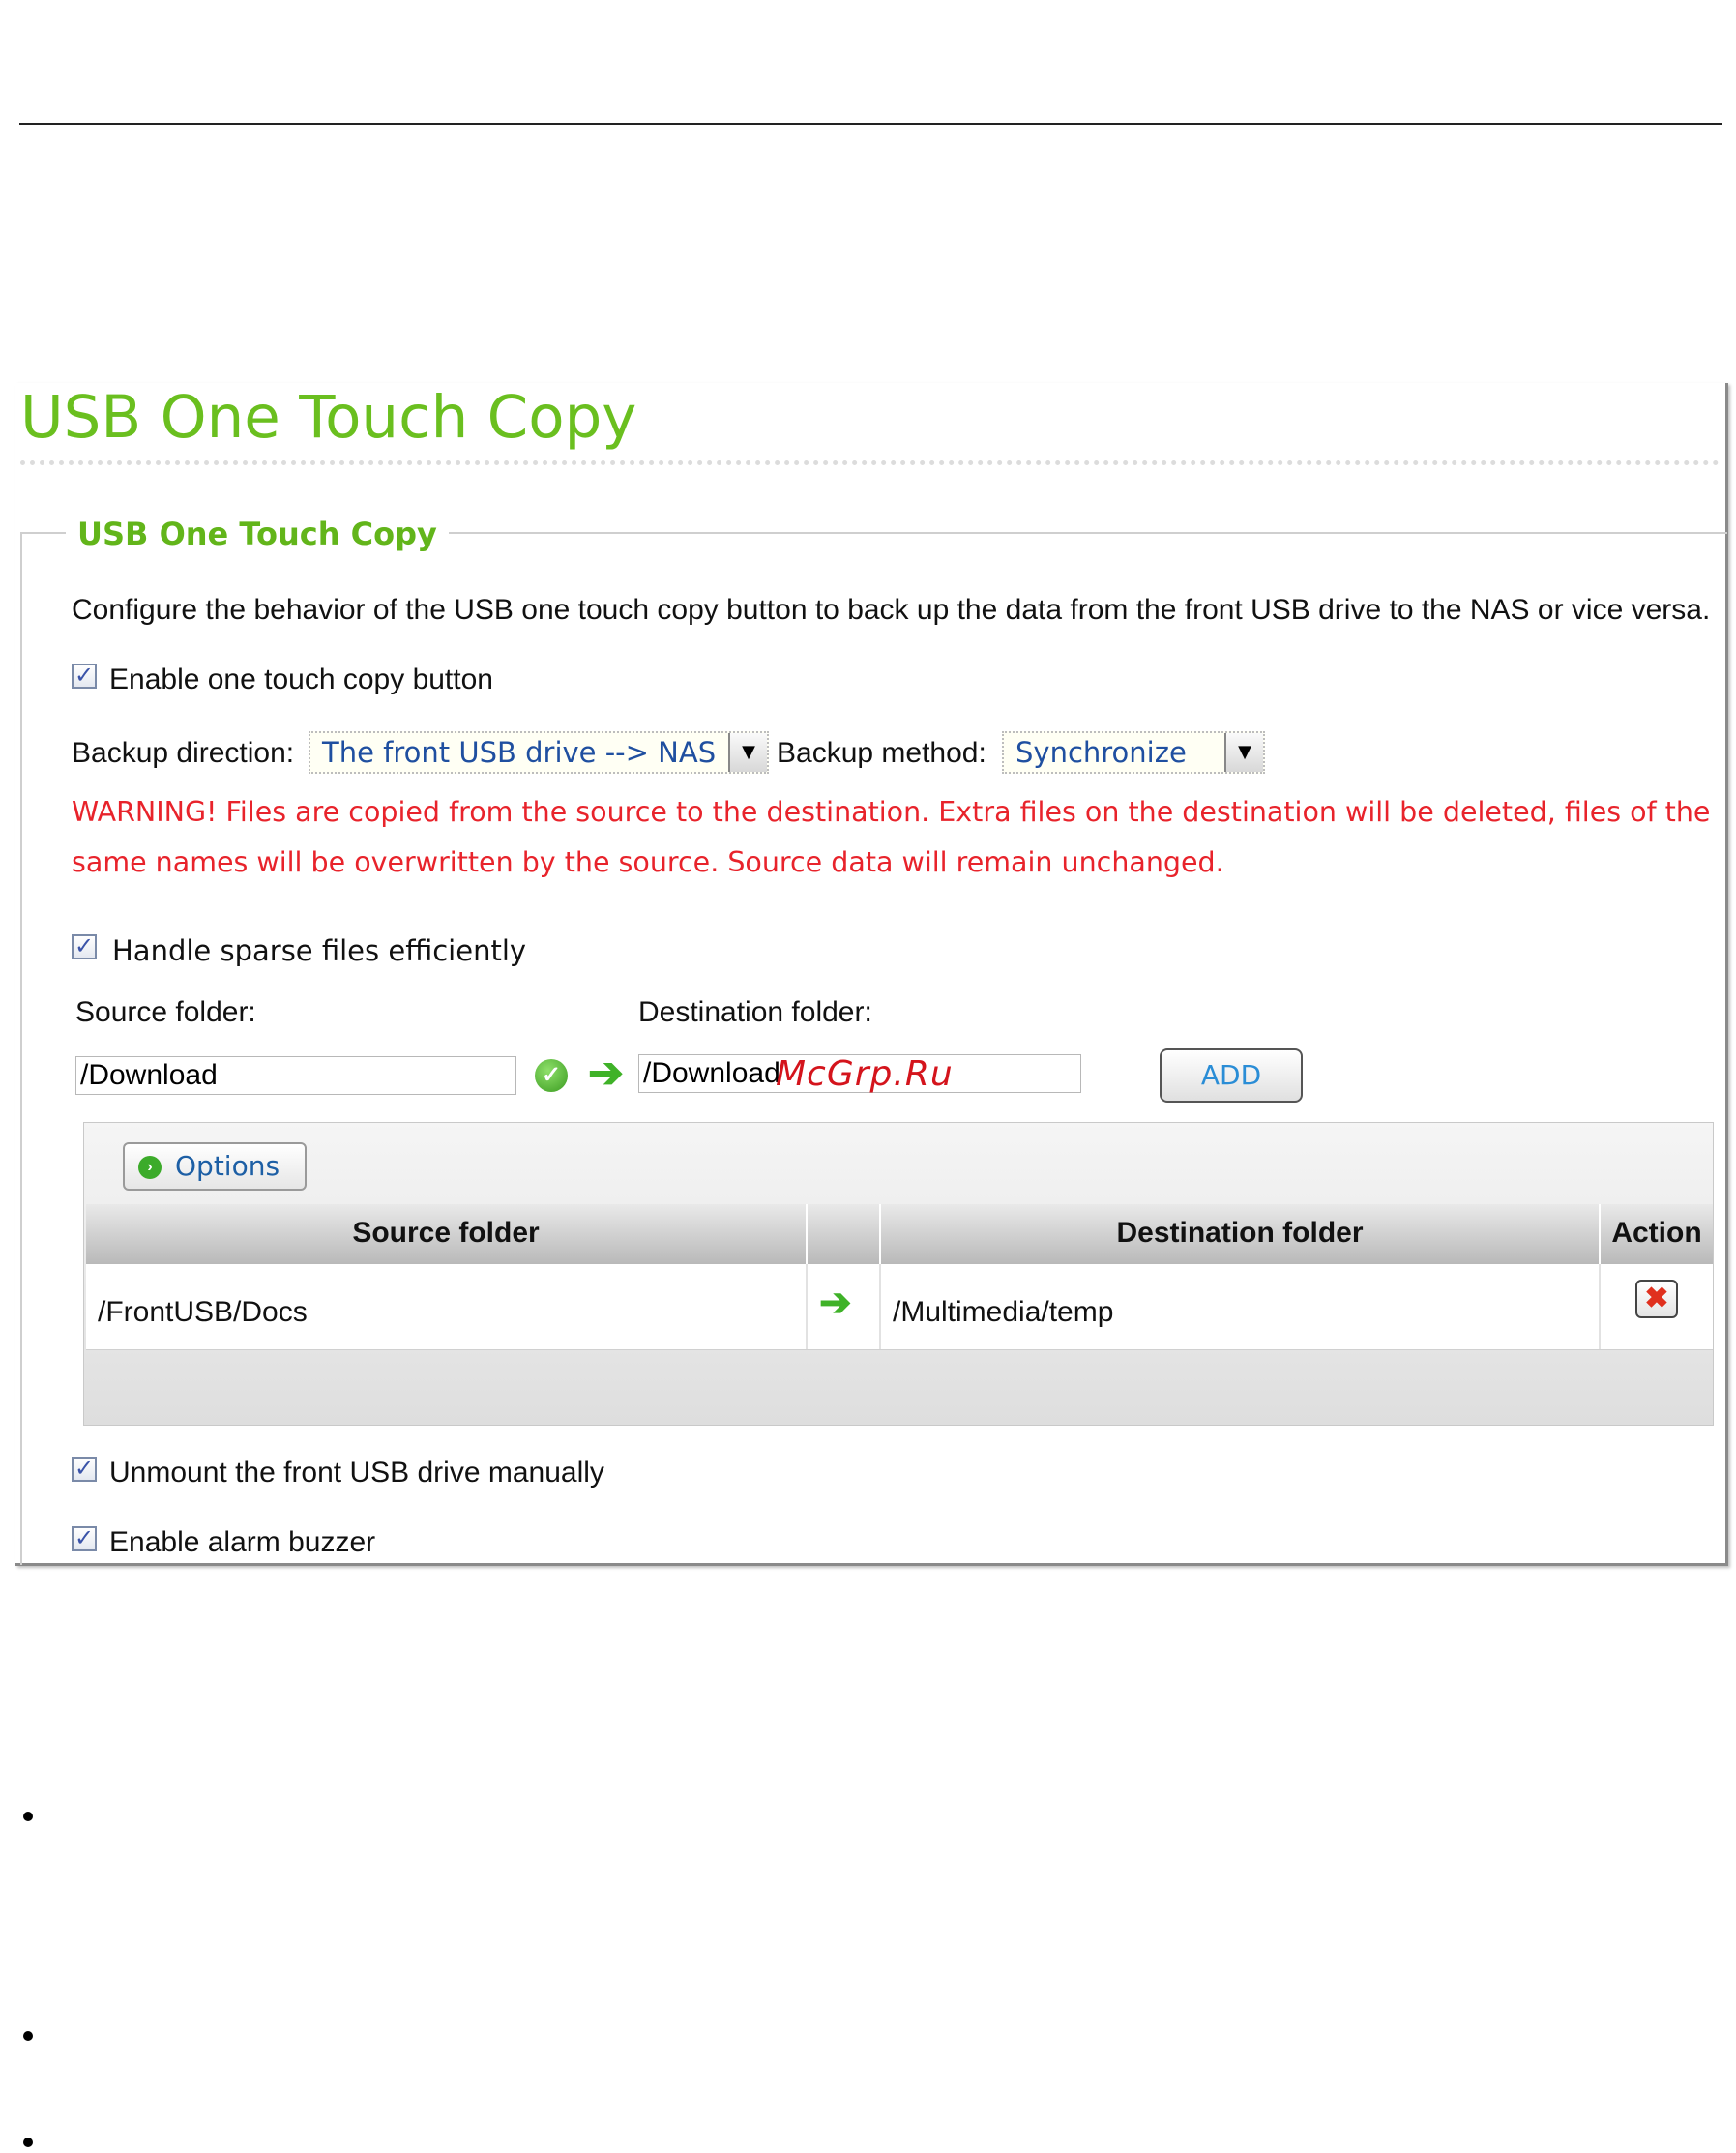 The height and width of the screenshot is (2153, 1736). What do you see at coordinates (1231, 1075) in the screenshot?
I see `add-button: ADD` at bounding box center [1231, 1075].